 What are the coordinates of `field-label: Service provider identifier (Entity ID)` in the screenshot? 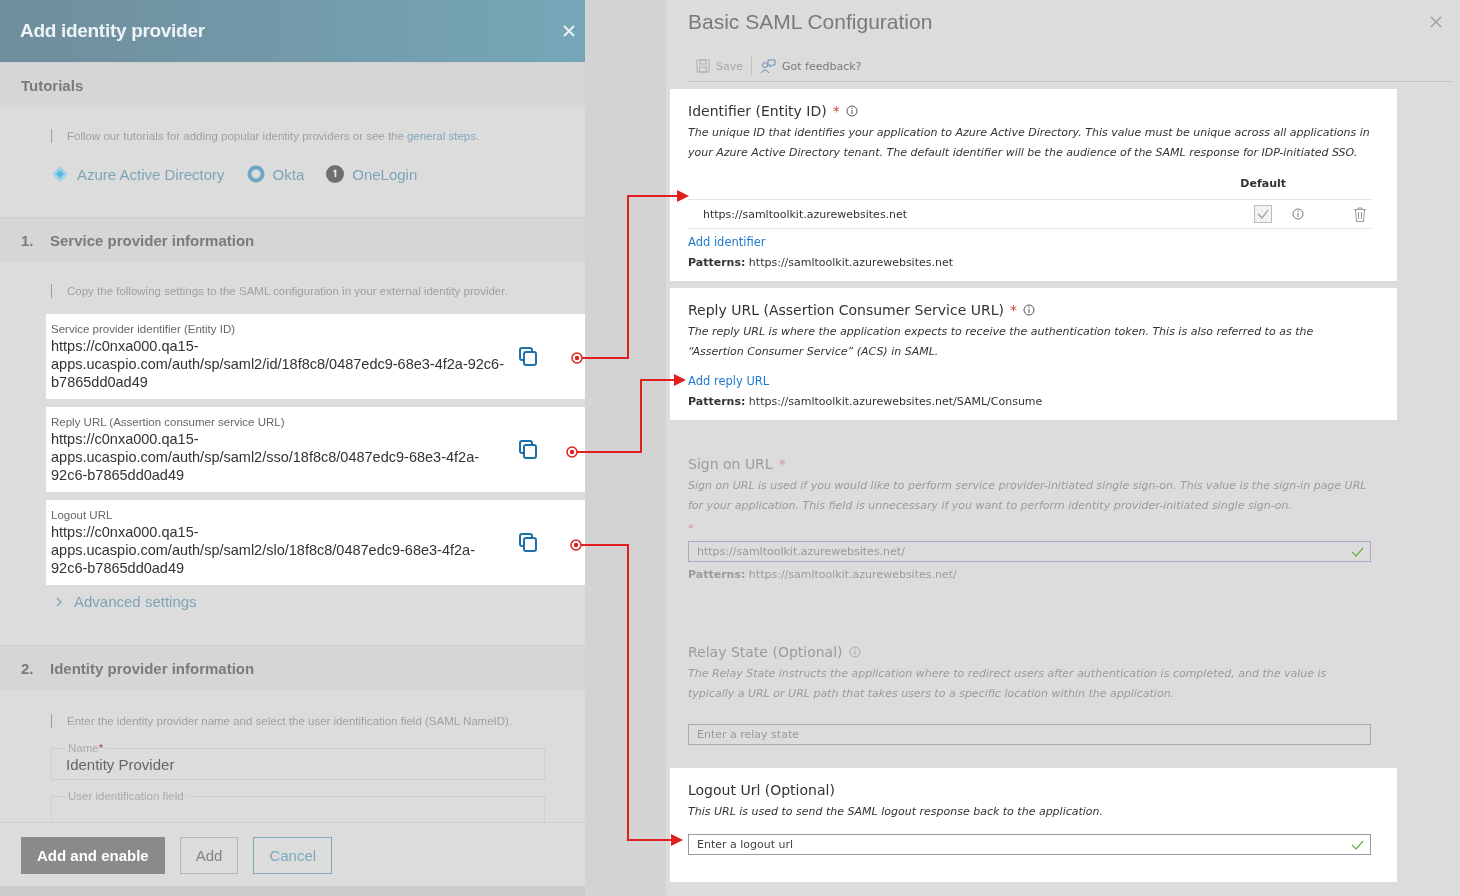 It's located at (144, 328).